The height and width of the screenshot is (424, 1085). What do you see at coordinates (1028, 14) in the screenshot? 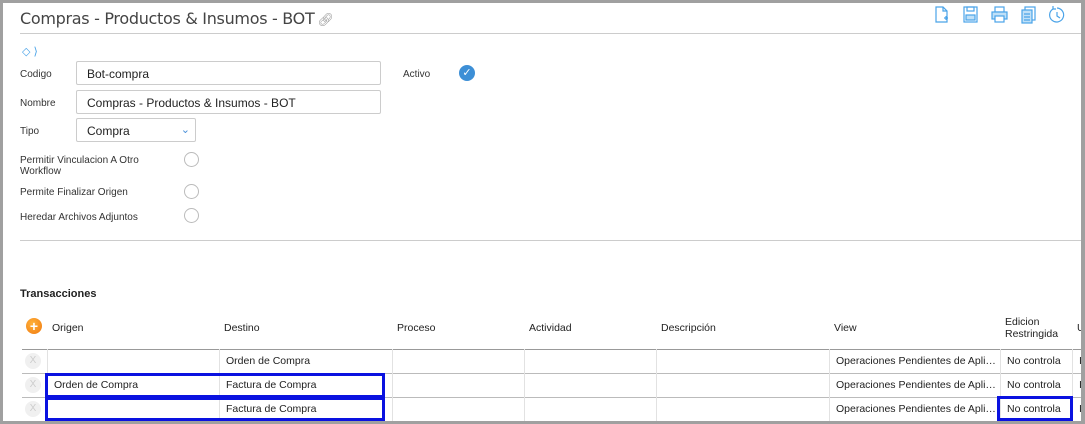
I see `copy-icon` at bounding box center [1028, 14].